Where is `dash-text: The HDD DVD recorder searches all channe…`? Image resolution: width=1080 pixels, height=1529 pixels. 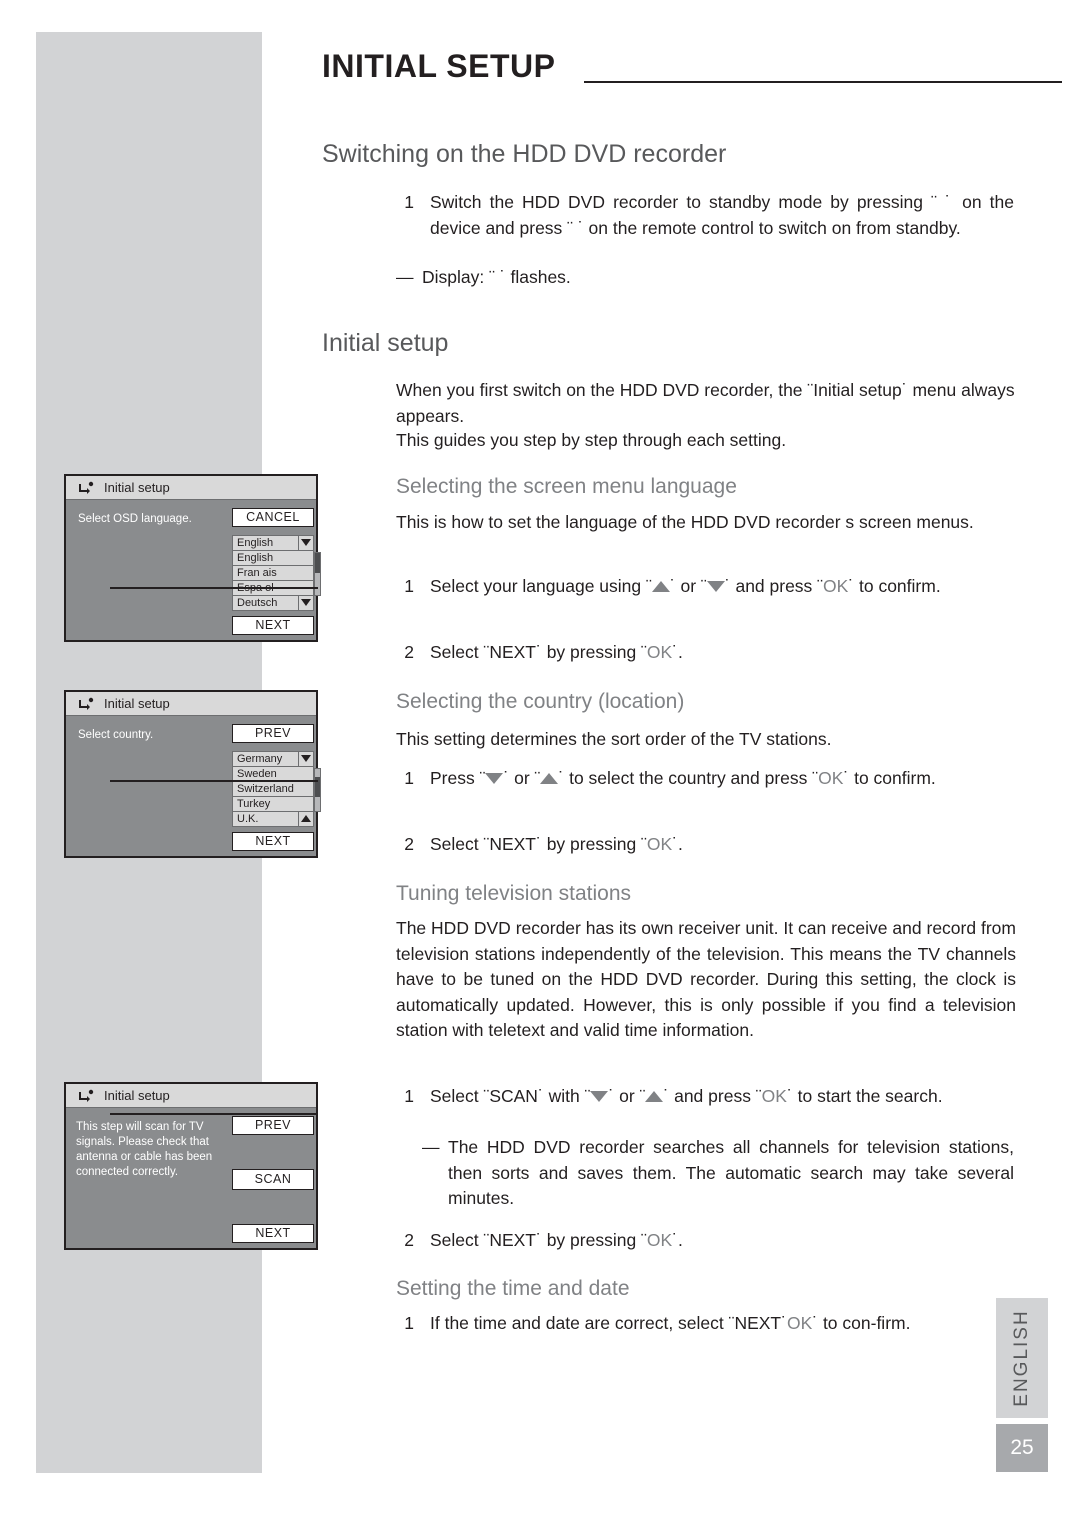 dash-text: The HDD DVD recorder searches all channe… is located at coordinates (731, 1172).